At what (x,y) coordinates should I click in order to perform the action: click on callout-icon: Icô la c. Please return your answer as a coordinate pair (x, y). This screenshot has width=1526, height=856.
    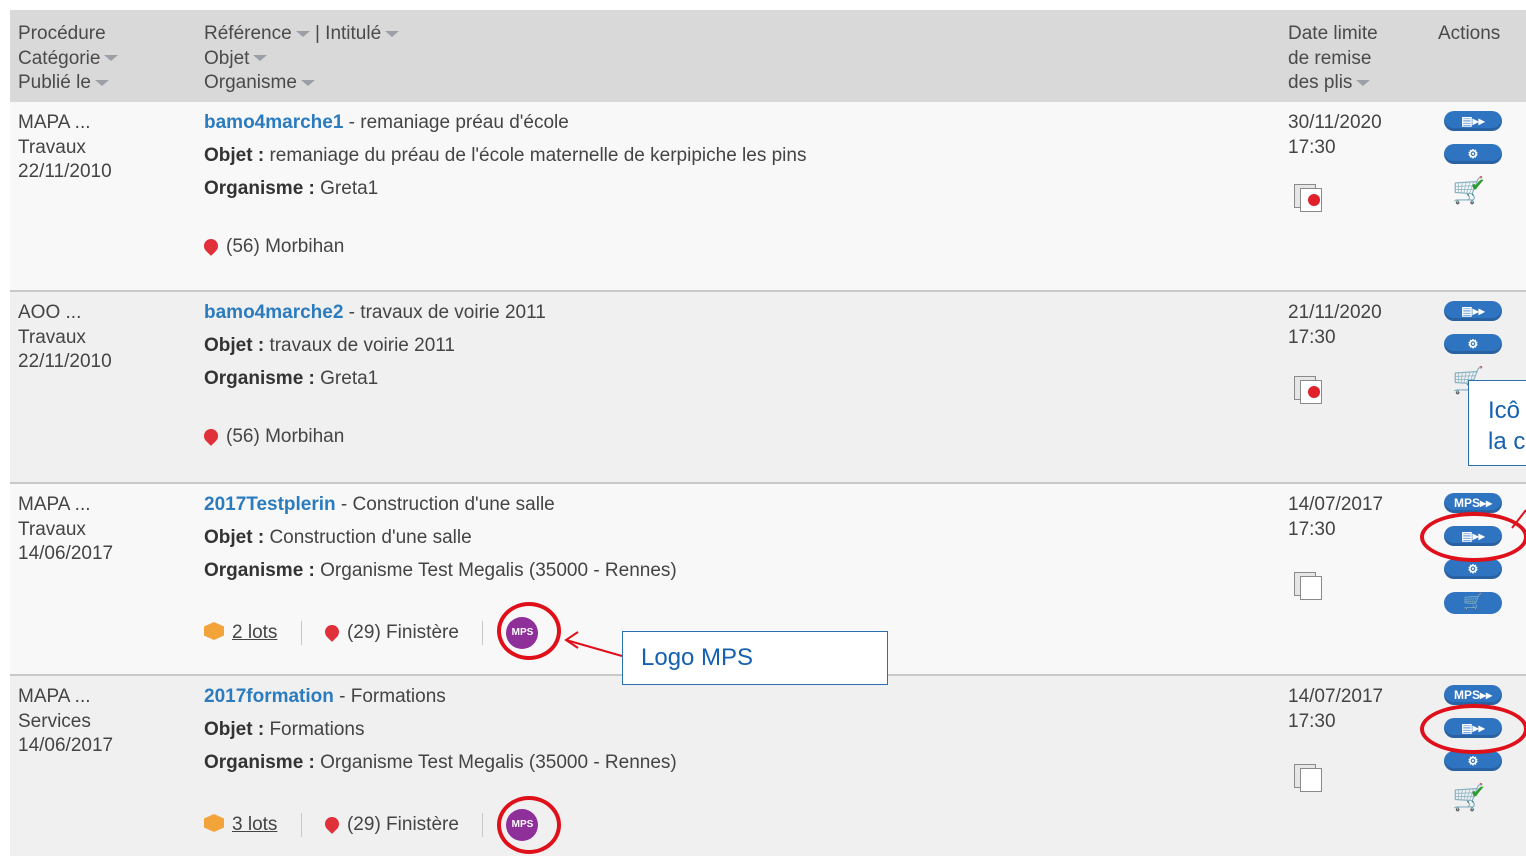
    Looking at the image, I should click on (1497, 423).